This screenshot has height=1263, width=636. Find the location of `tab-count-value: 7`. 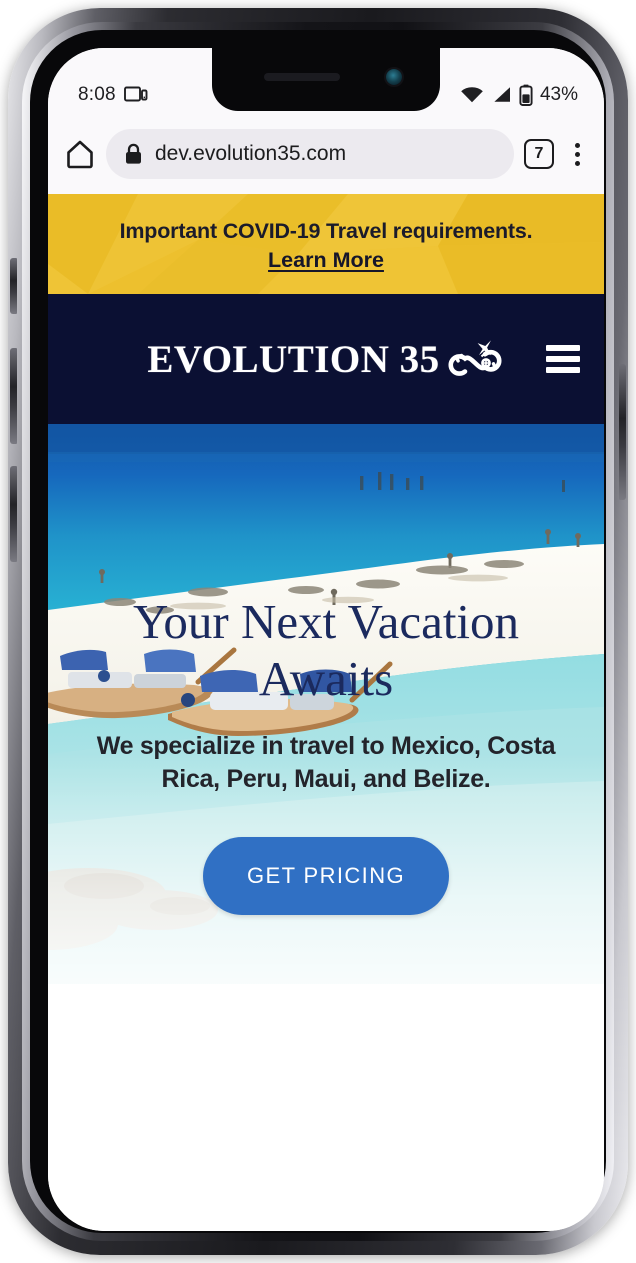

tab-count-value: 7 is located at coordinates (539, 153).